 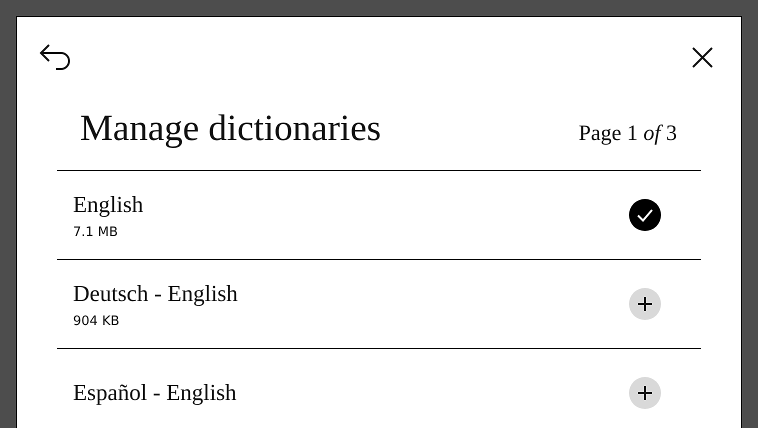 I want to click on checkmark-icon, so click(x=645, y=215).